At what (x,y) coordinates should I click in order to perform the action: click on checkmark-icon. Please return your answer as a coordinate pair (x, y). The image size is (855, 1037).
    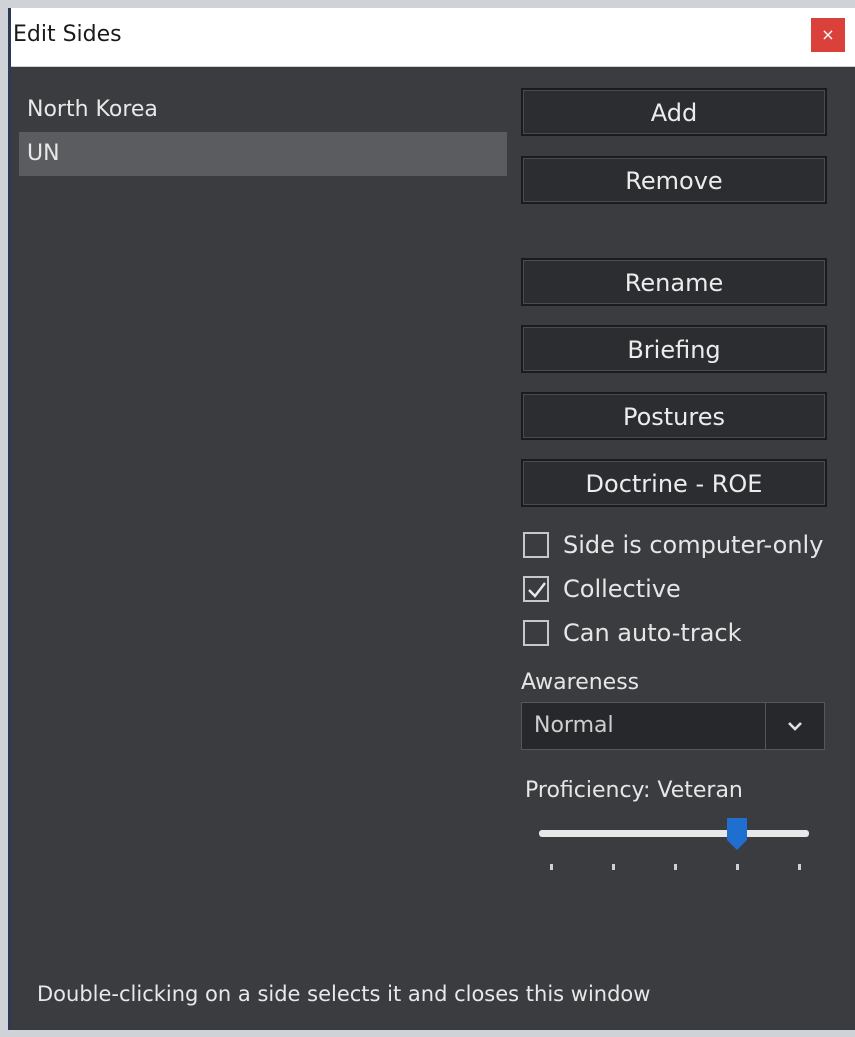
    Looking at the image, I should click on (537, 590).